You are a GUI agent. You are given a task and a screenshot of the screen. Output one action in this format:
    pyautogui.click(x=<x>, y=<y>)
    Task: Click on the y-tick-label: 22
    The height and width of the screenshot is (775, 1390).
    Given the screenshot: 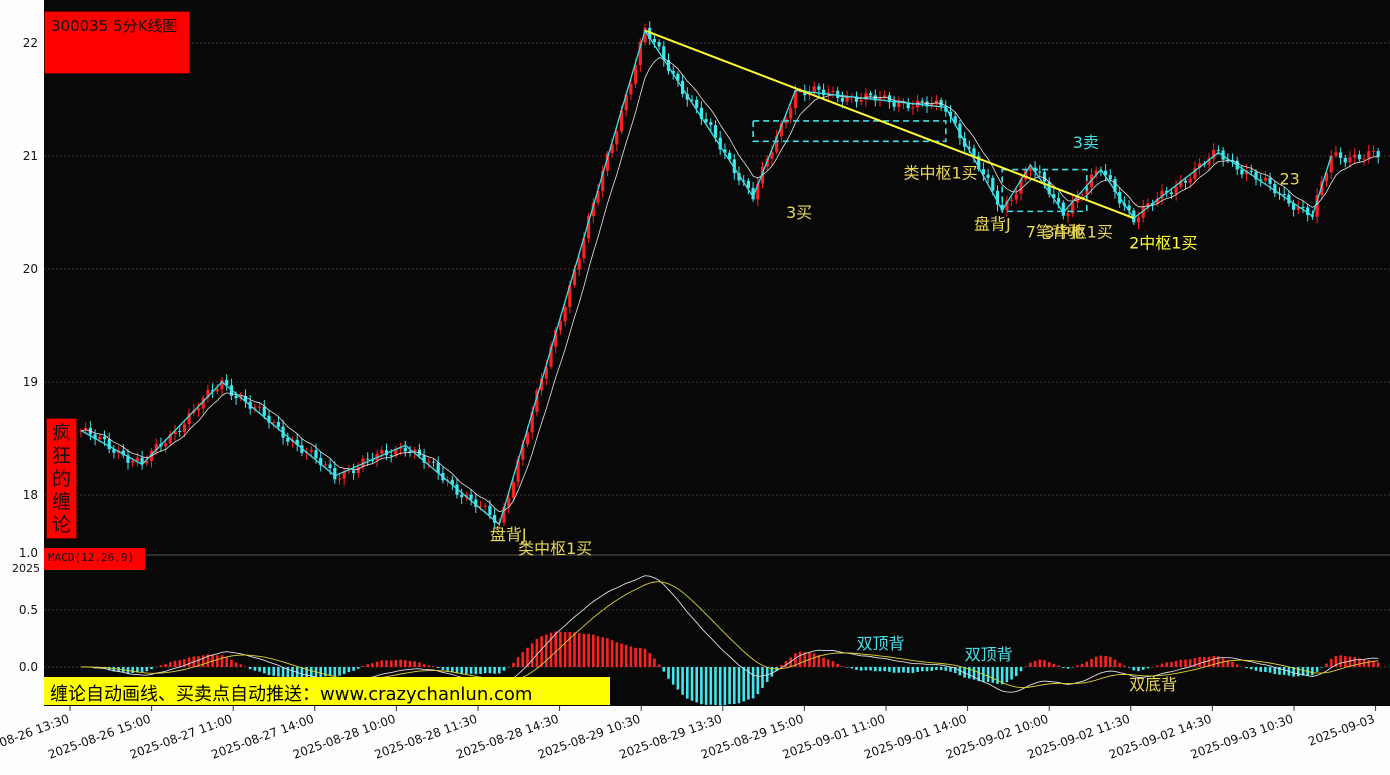 What is the action you would take?
    pyautogui.click(x=30, y=43)
    